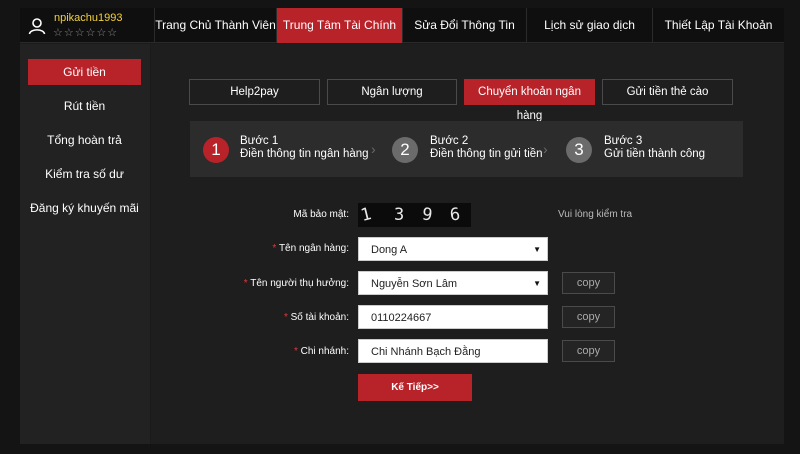  Describe the element at coordinates (579, 150) in the screenshot. I see `step-3-number: 3` at that location.